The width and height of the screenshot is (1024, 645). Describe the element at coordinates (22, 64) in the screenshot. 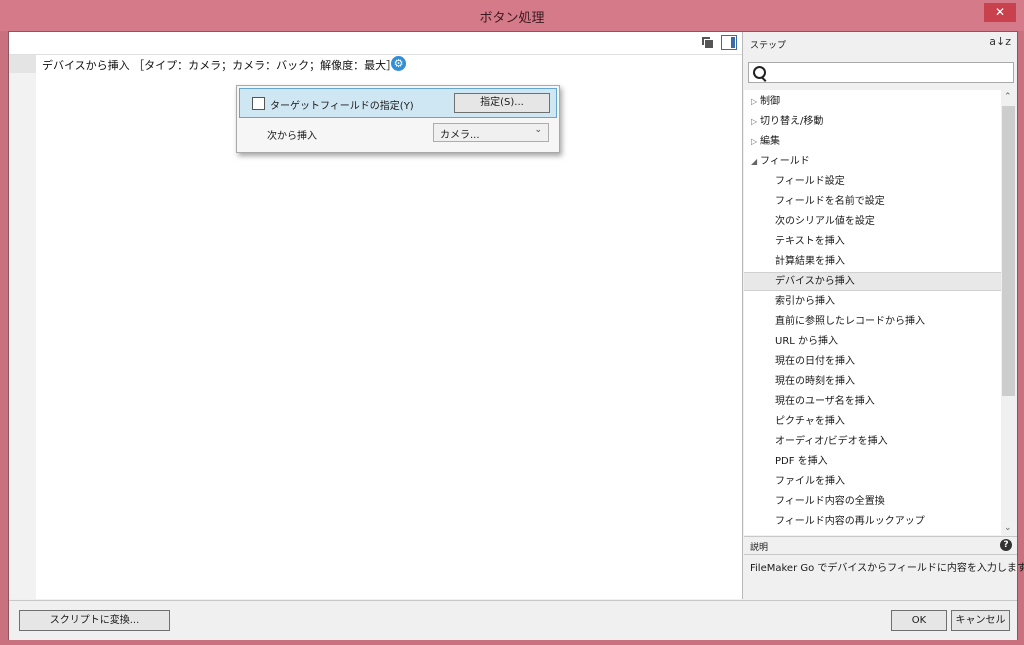

I see `line-gutter-highlight` at that location.